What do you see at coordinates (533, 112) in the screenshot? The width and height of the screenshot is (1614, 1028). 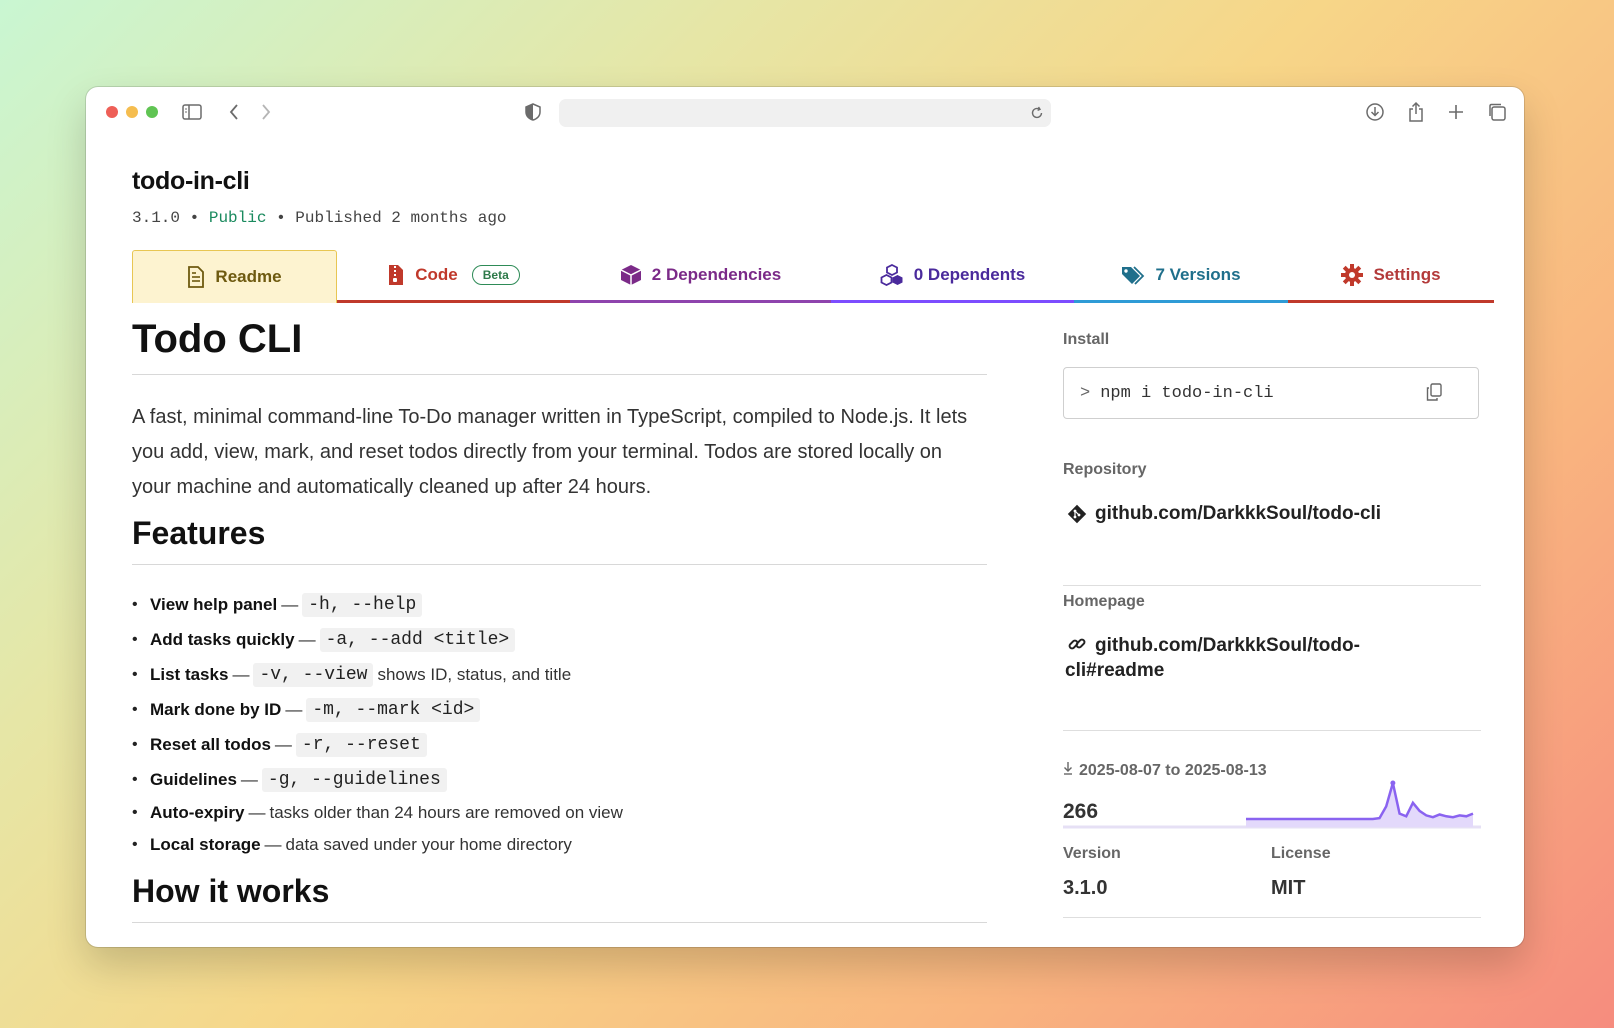 I see `privacy-shield-icon` at bounding box center [533, 112].